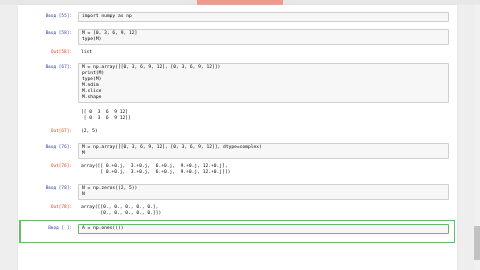 The width and height of the screenshot is (480, 270). What do you see at coordinates (61, 52) in the screenshot?
I see `output-prompt: Out[58]:` at bounding box center [61, 52].